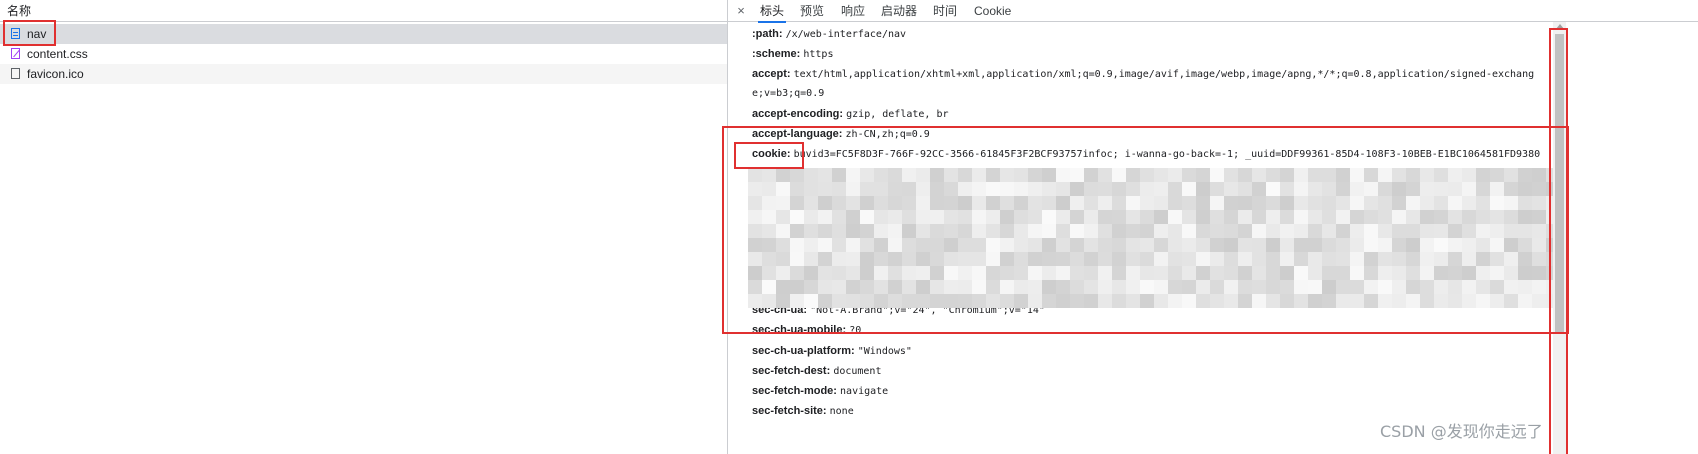 The image size is (1698, 454). I want to click on request-row-nav: nav, so click(363, 34).